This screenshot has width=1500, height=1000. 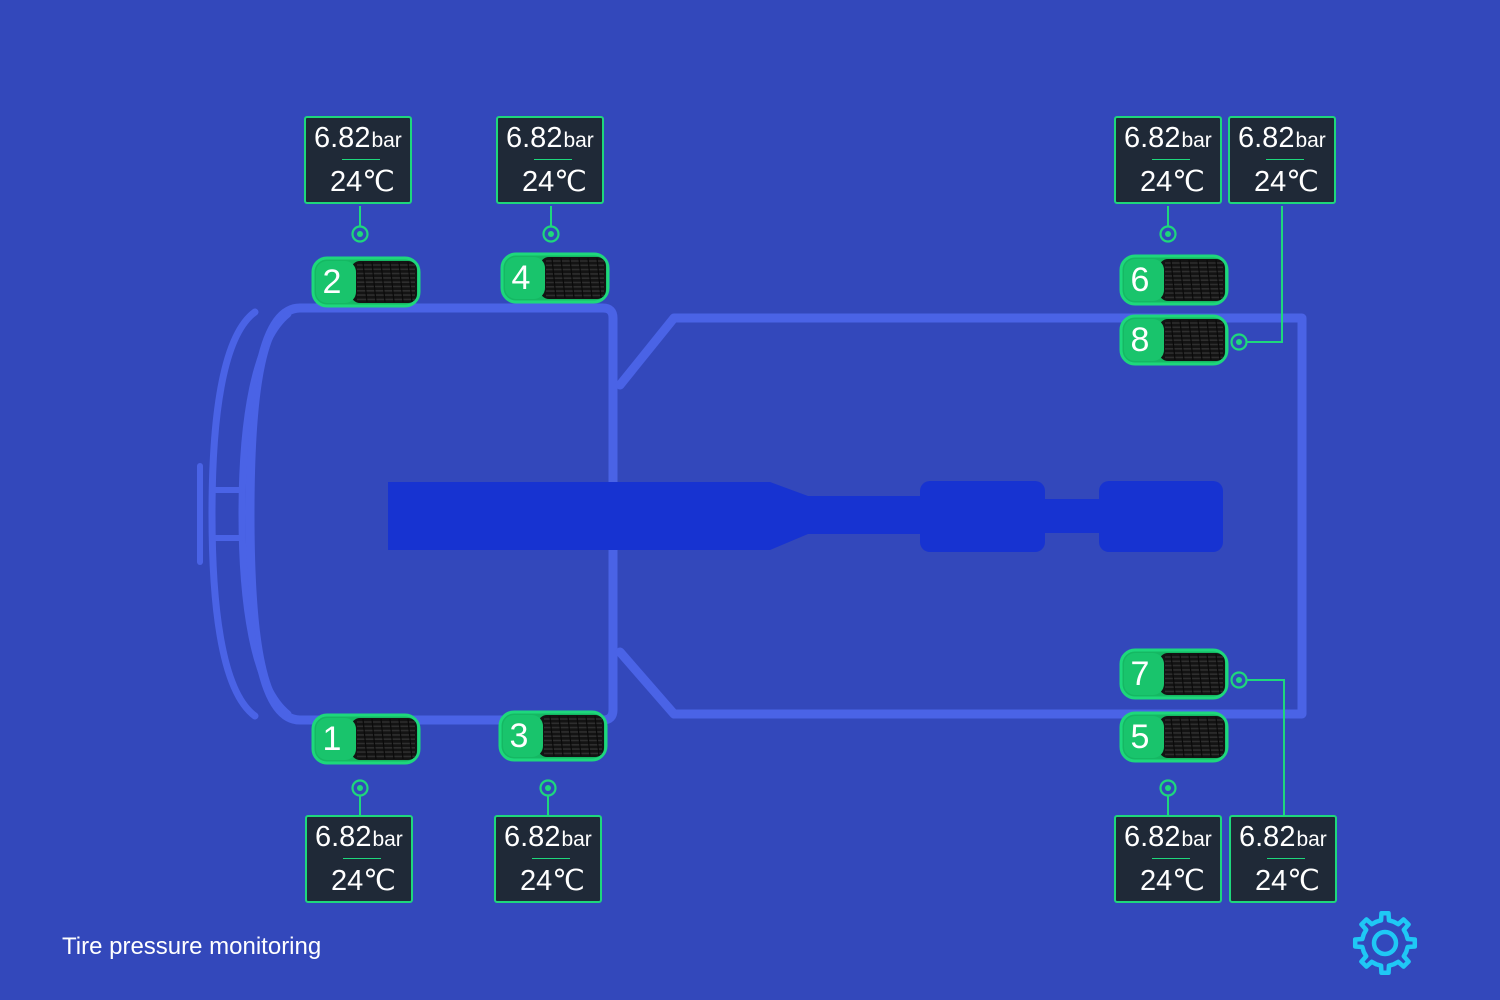 I want to click on tire-readout-5: 6.82bar 24℃, so click(x=1168, y=859).